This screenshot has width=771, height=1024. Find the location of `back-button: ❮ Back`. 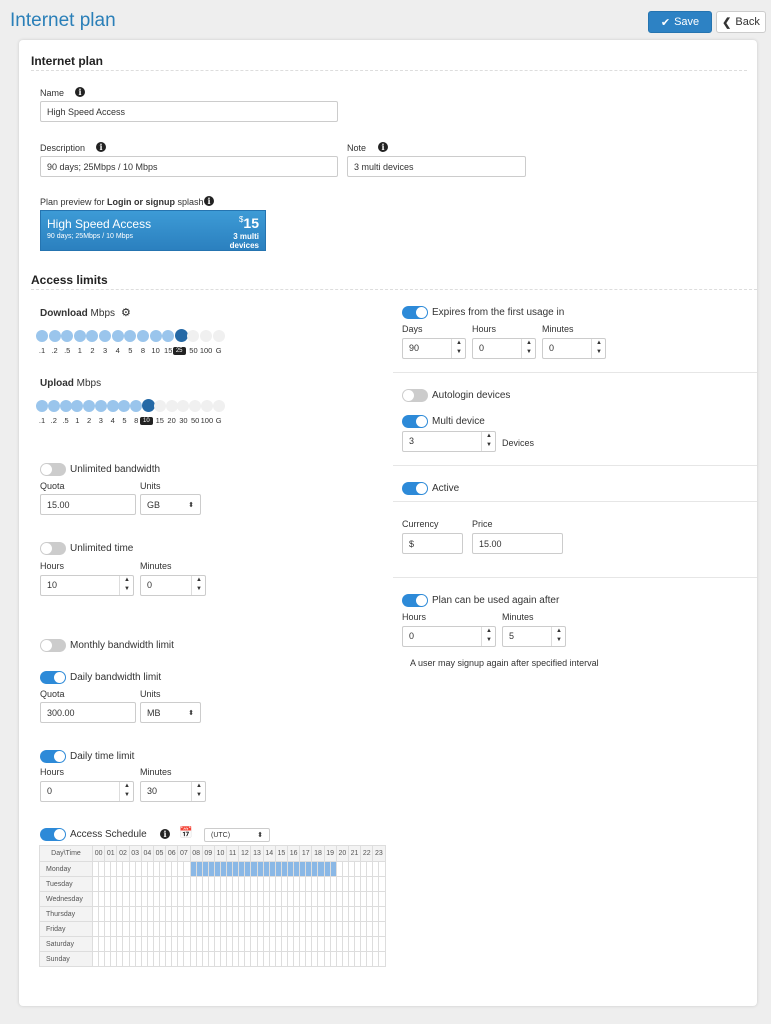

back-button: ❮ Back is located at coordinates (741, 22).